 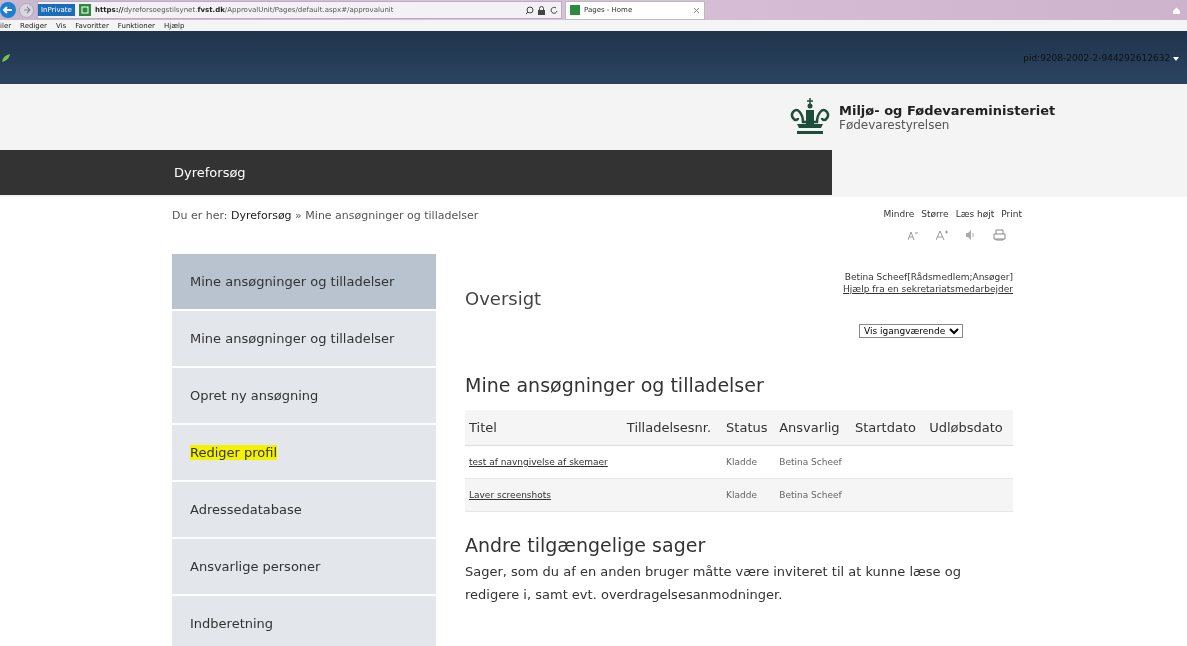 What do you see at coordinates (510, 495) in the screenshot?
I see `application-link: Laver screenshots` at bounding box center [510, 495].